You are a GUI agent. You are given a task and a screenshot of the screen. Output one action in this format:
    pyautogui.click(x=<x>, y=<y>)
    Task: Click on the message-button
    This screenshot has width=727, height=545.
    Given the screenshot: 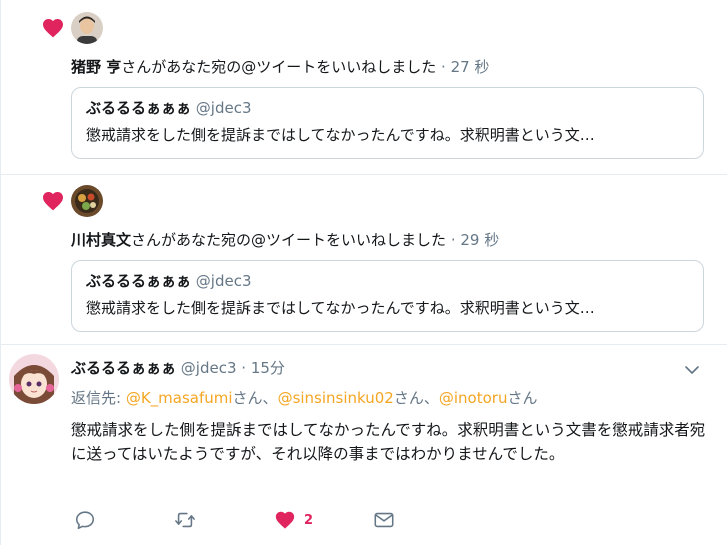 What is the action you would take?
    pyautogui.click(x=384, y=520)
    